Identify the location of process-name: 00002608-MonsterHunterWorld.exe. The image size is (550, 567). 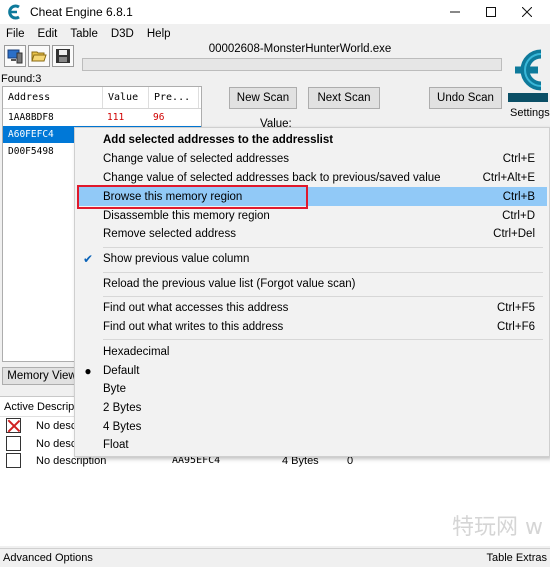
(300, 49).